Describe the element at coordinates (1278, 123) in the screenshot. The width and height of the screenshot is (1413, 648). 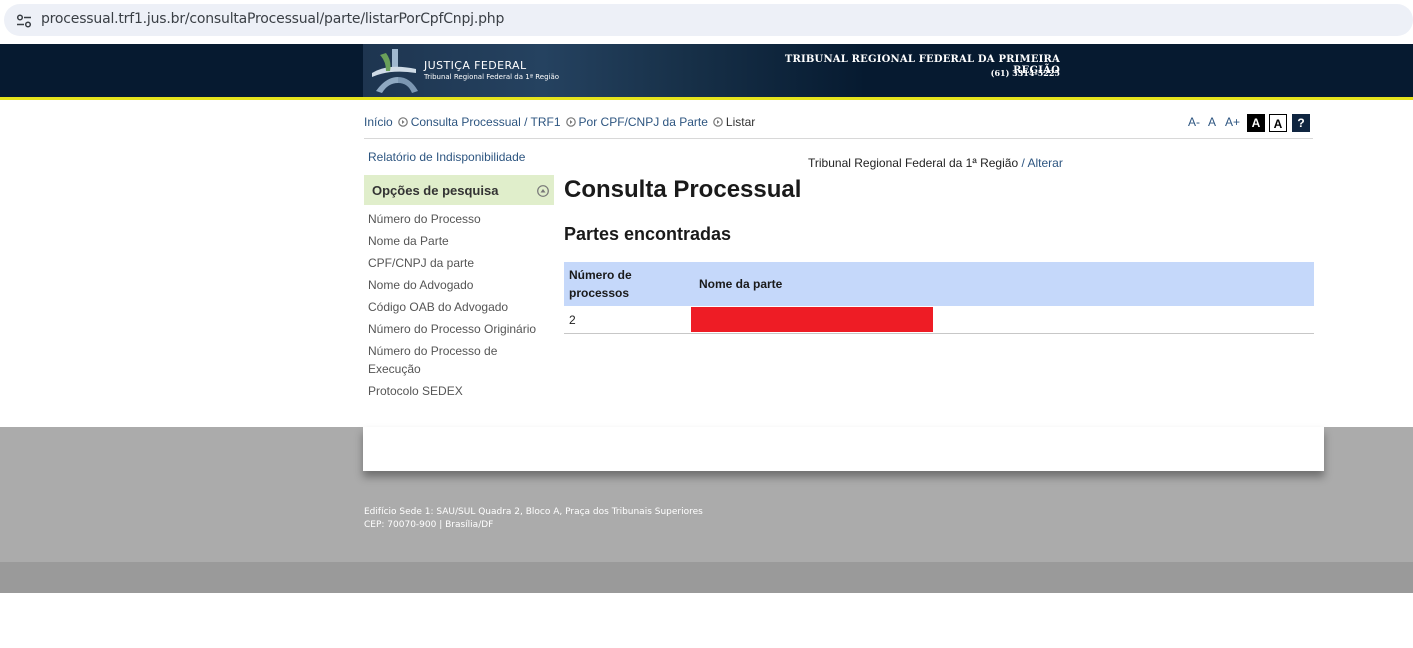
I see `normal-contrast-button: A` at that location.